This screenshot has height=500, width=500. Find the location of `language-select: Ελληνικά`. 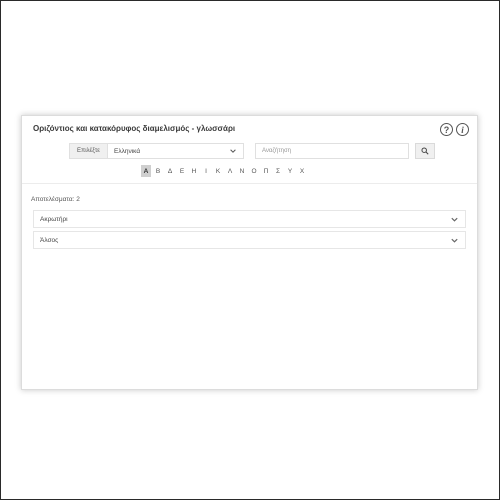

language-select: Ελληνικά is located at coordinates (175, 151).